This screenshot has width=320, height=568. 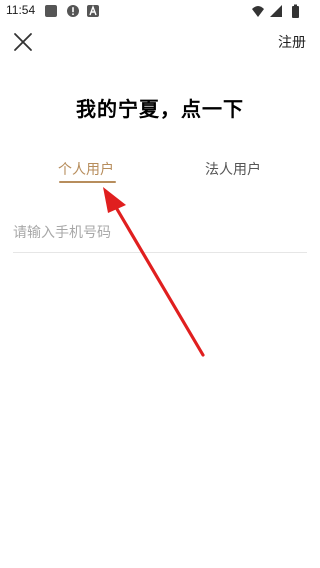 I want to click on wifi-icon, so click(x=258, y=11).